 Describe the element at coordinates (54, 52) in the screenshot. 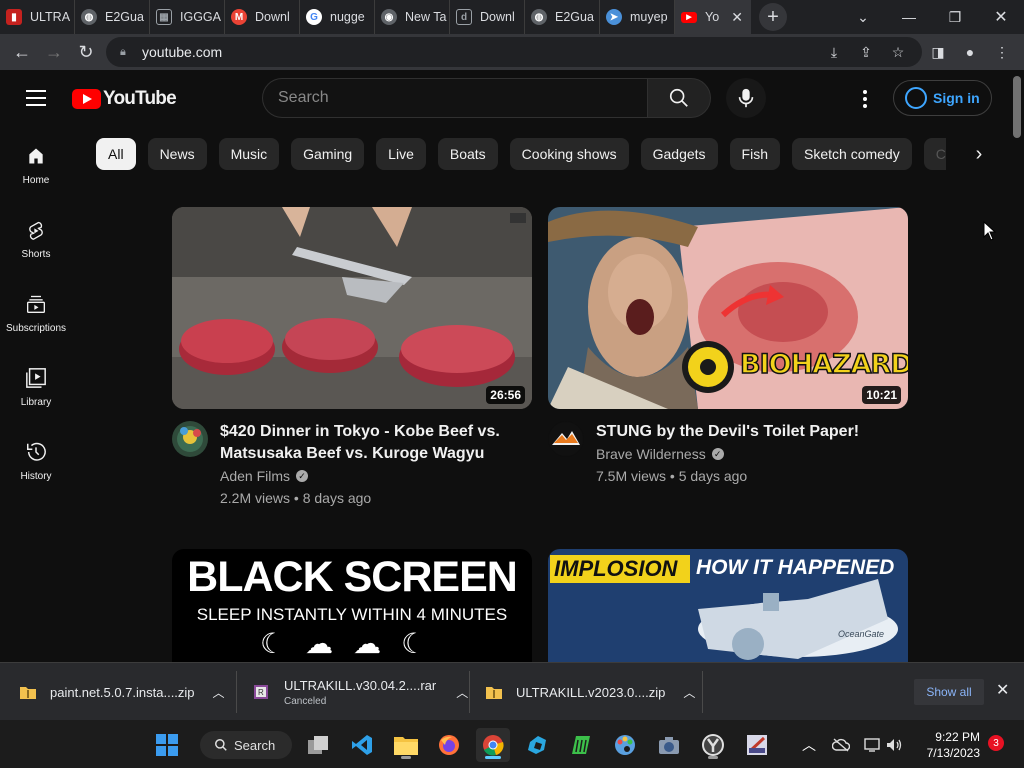

I see `forward-button: →` at that location.